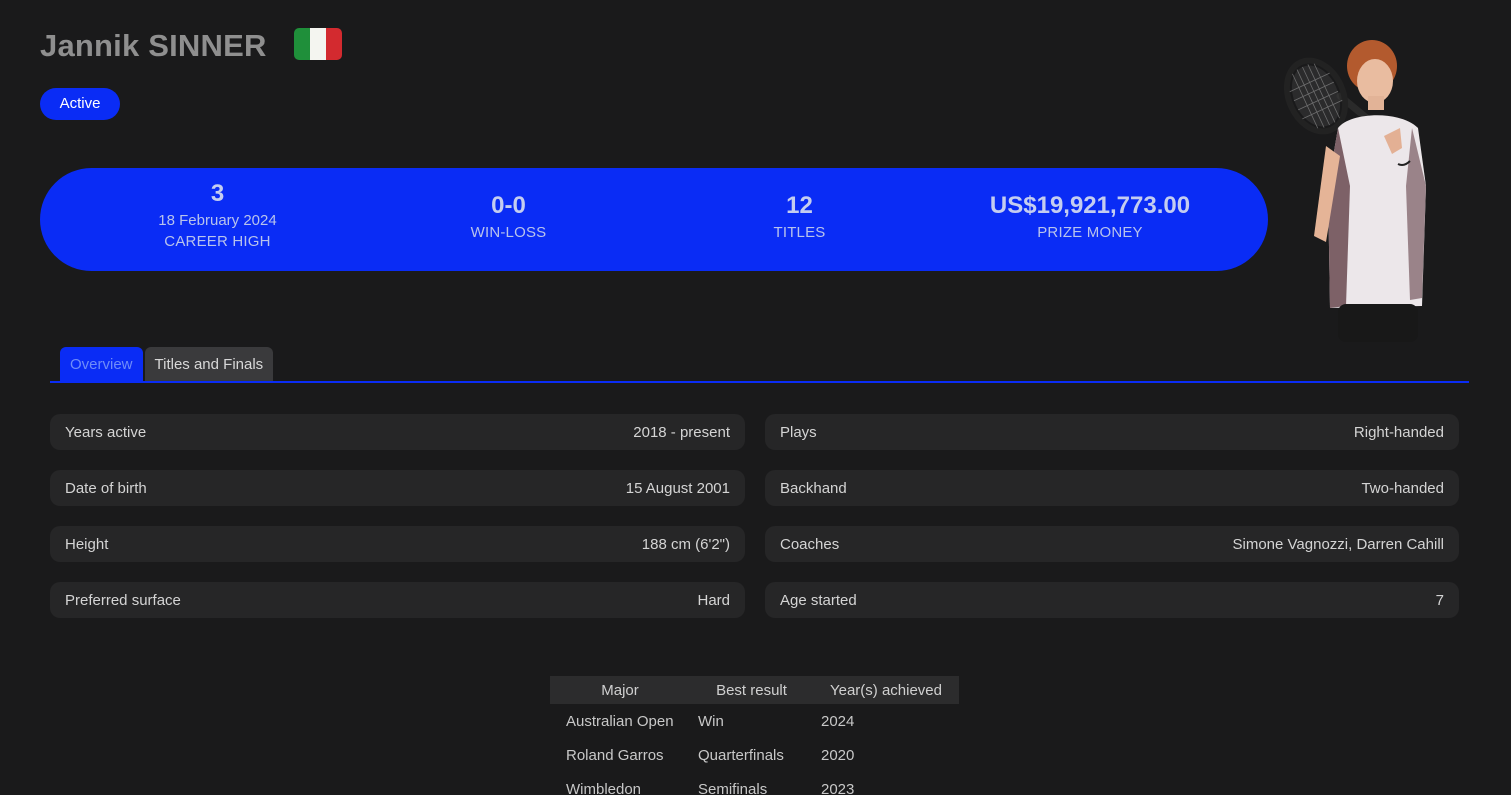  What do you see at coordinates (80, 104) in the screenshot?
I see `status-badge: Active` at bounding box center [80, 104].